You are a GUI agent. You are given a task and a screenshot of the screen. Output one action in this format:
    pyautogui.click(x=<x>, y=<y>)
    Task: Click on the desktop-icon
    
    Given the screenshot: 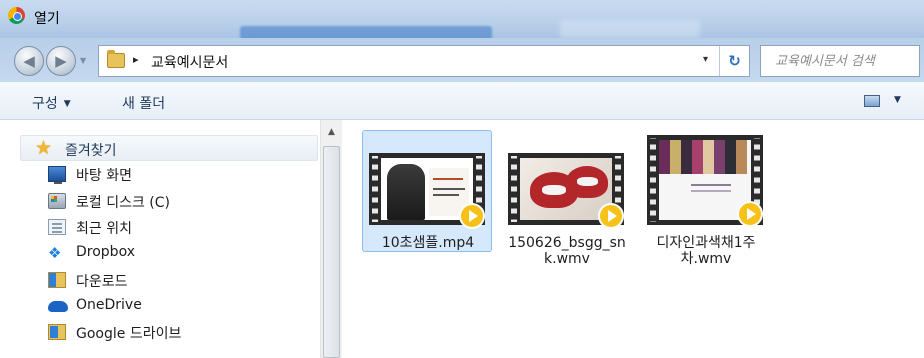 What is the action you would take?
    pyautogui.click(x=57, y=175)
    